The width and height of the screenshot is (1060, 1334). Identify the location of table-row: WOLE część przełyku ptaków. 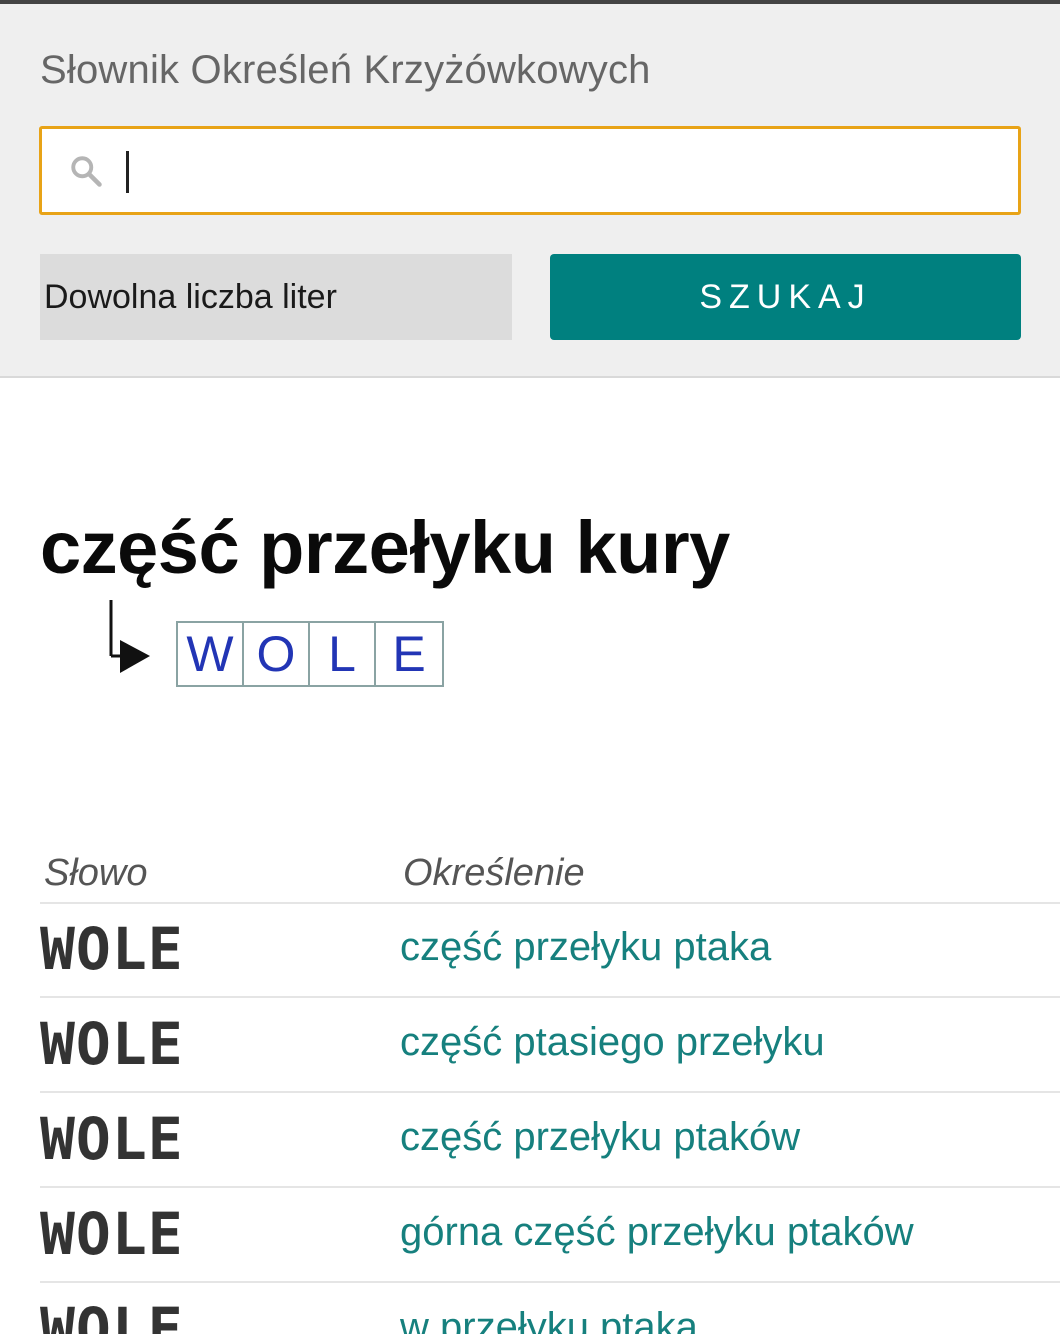
(550, 1140).